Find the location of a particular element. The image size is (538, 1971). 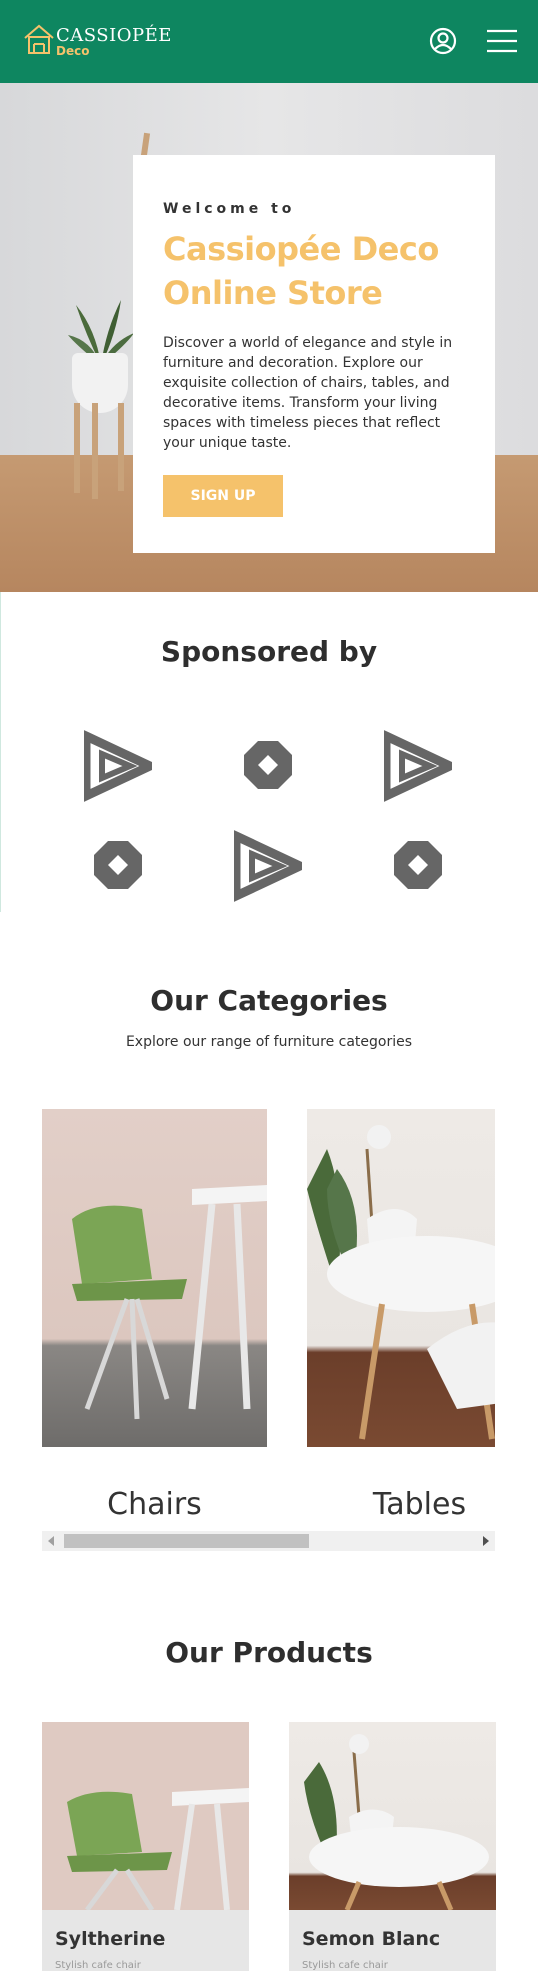

categories-scrollbar is located at coordinates (268, 1541).